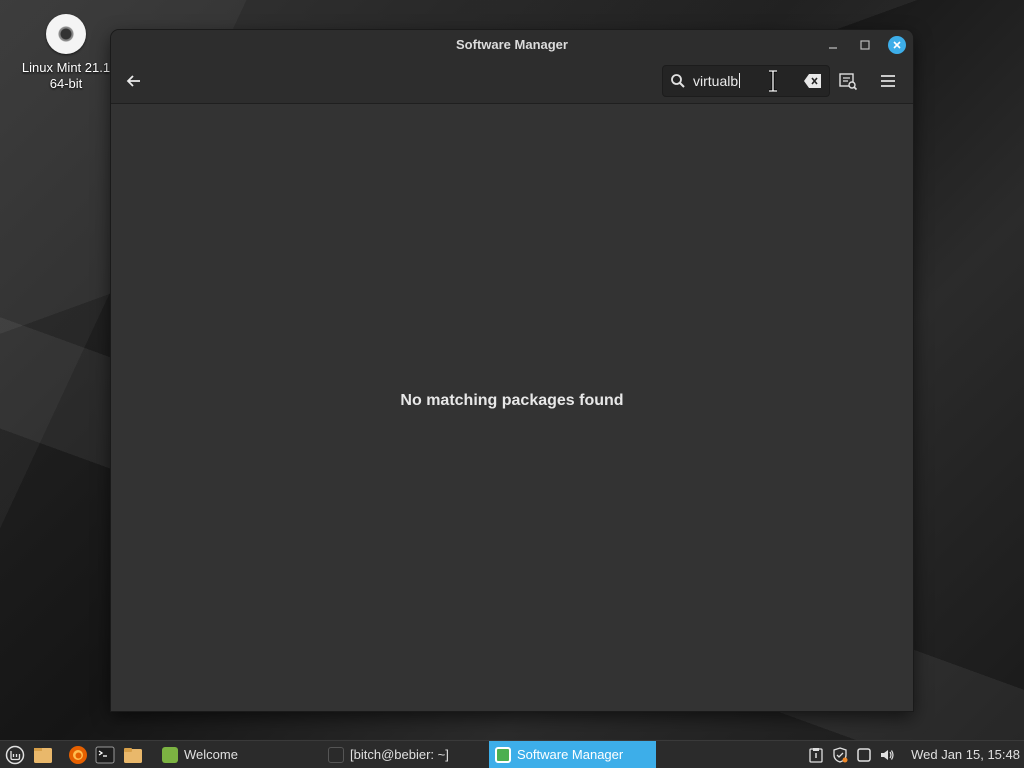  Describe the element at coordinates (399, 754) in the screenshot. I see `task-label: [bitch@bebier: ~]` at that location.